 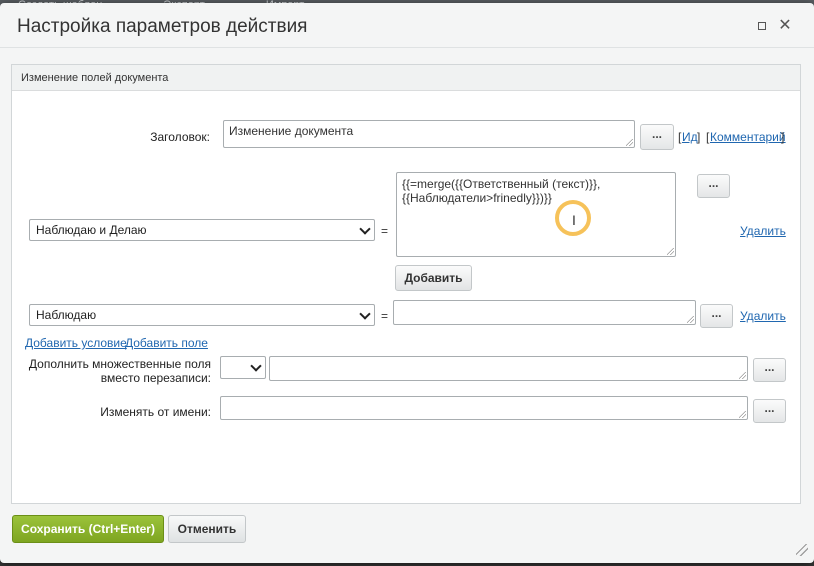 I want to click on field-select-2: Наблюдаю, so click(x=202, y=315).